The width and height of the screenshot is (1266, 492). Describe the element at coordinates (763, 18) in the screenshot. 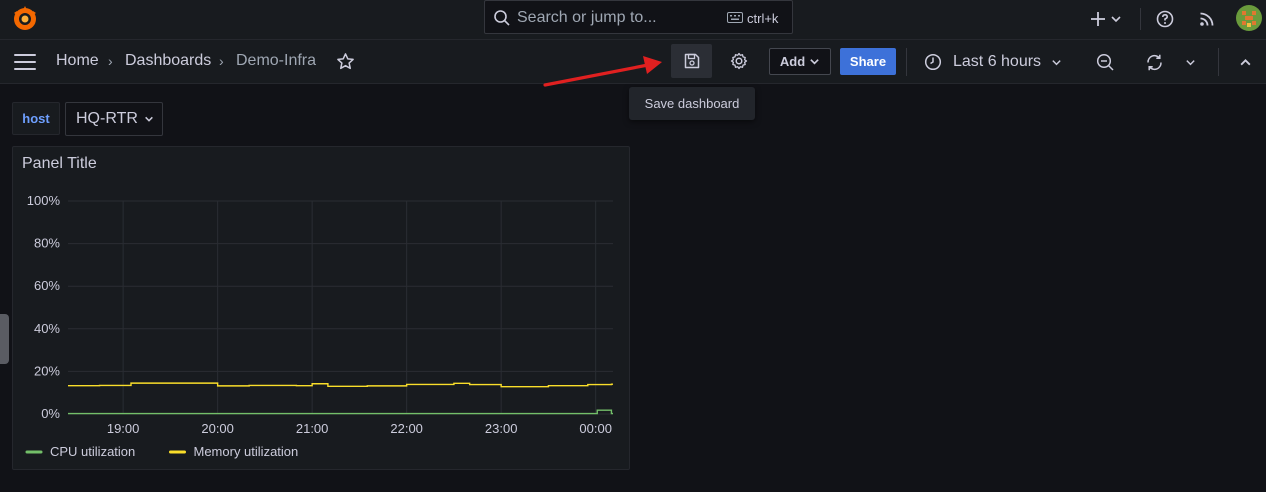

I see `search-shortcut: ctrl+k` at that location.